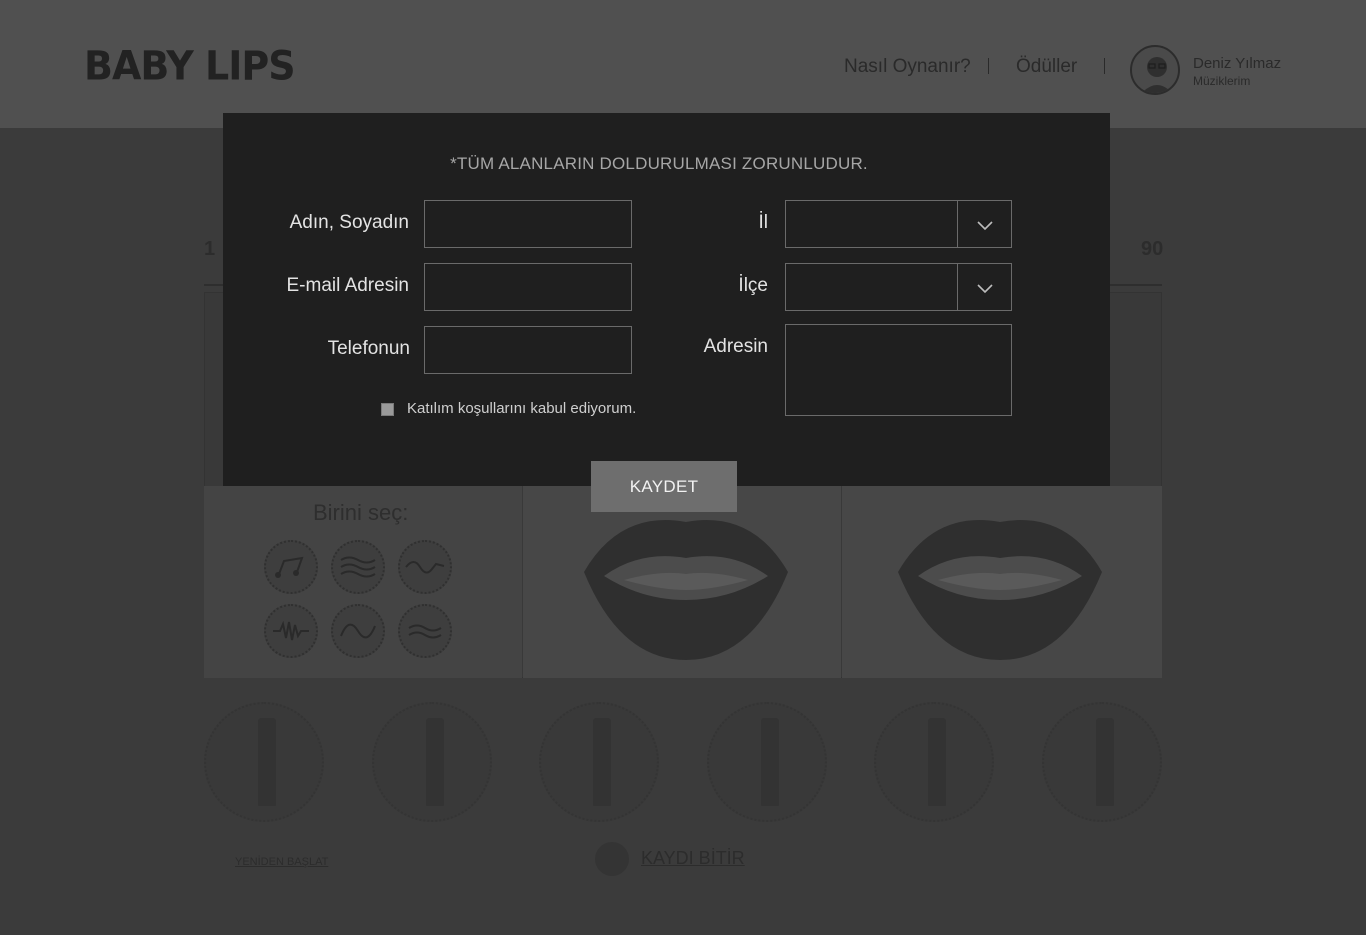 The image size is (1366, 935). Describe the element at coordinates (521, 408) in the screenshot. I see `terms-label: Katılım koşullarını kabul ediyorum.` at that location.